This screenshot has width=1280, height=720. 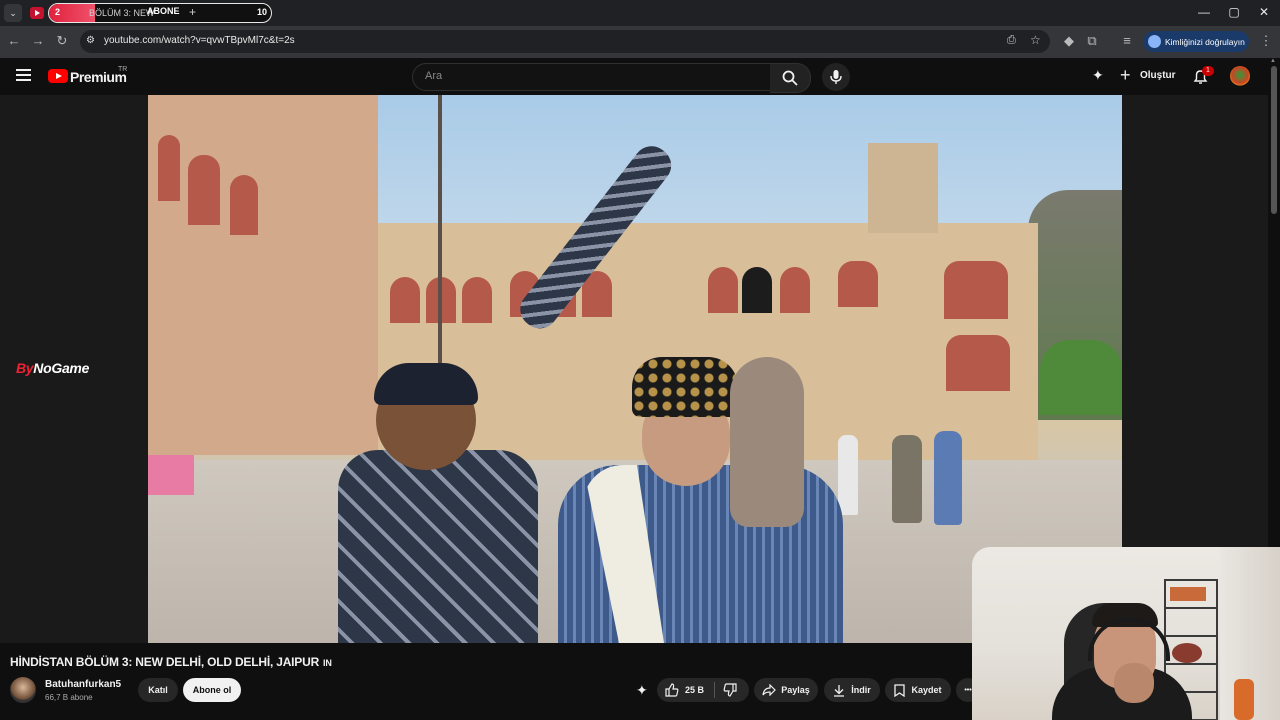 I want to click on create-label: Oluştur, so click(x=1158, y=75).